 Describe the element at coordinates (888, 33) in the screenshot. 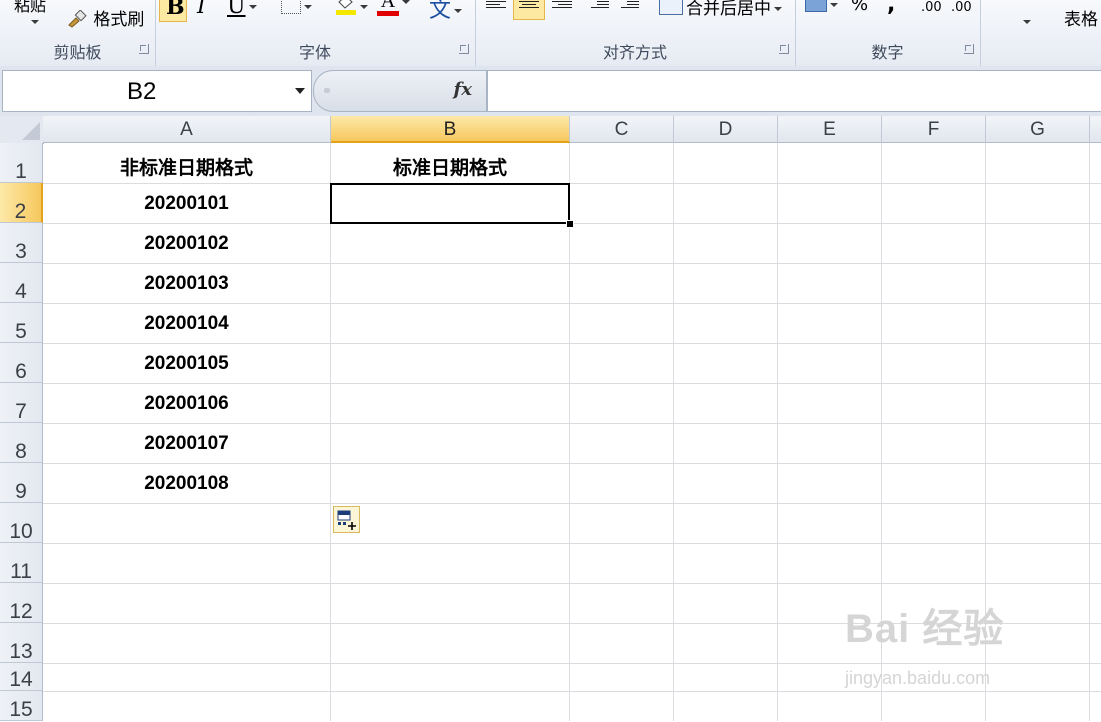

I see `number-group: % , .00 .00 数字` at that location.